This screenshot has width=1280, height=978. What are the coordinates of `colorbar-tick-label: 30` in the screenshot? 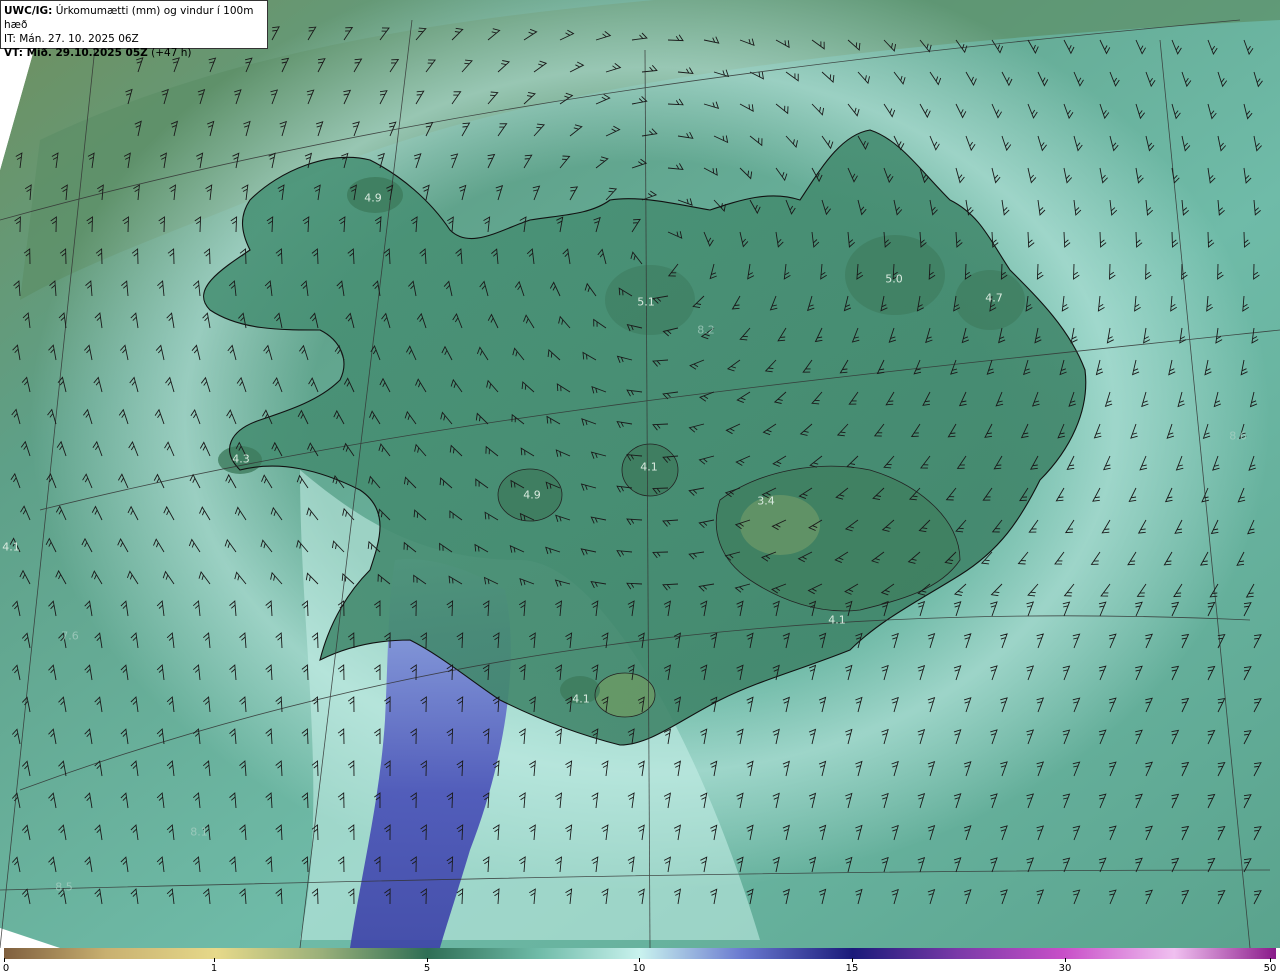 It's located at (1065, 968).